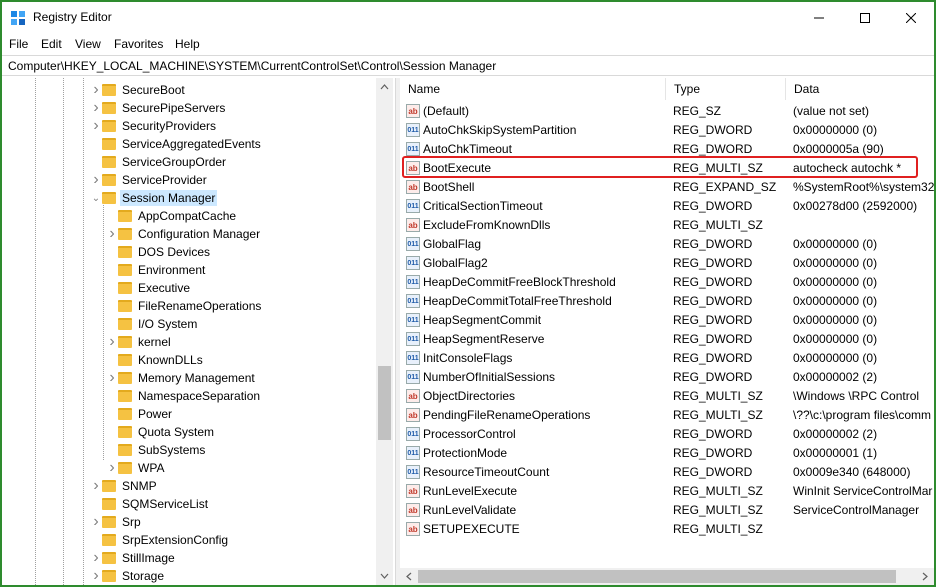 The height and width of the screenshot is (587, 936). Describe the element at coordinates (172, 216) in the screenshot. I see `tree-item: AppCompatCache` at that location.